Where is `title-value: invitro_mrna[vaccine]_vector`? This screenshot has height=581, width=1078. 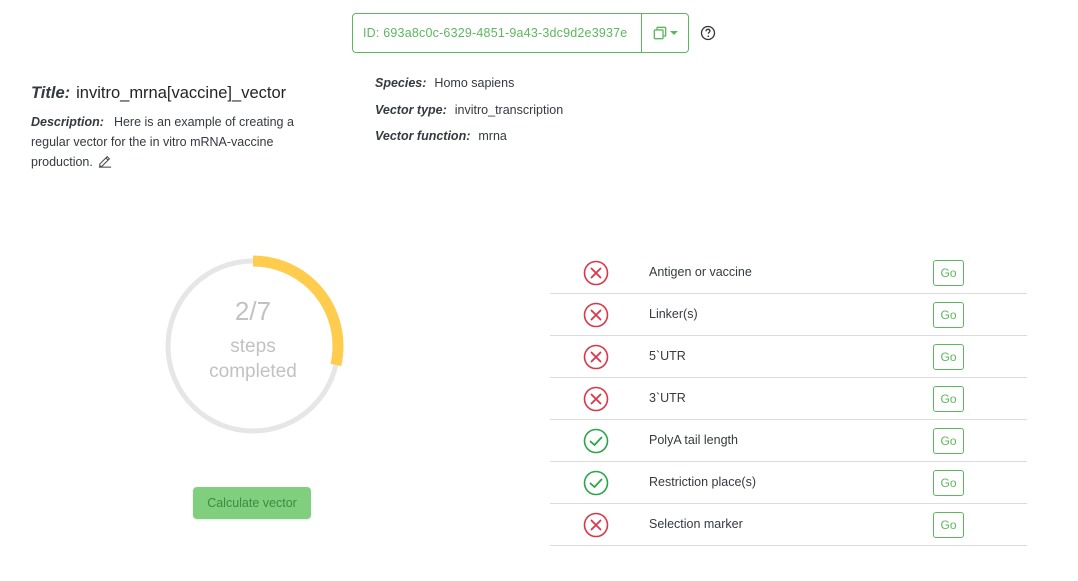 title-value: invitro_mrna[vaccine]_vector is located at coordinates (181, 93).